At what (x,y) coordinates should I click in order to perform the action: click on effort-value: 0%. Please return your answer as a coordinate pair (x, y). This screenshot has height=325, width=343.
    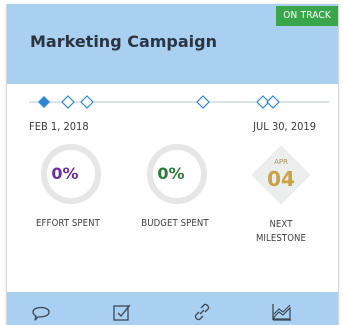
    Looking at the image, I should click on (65, 173).